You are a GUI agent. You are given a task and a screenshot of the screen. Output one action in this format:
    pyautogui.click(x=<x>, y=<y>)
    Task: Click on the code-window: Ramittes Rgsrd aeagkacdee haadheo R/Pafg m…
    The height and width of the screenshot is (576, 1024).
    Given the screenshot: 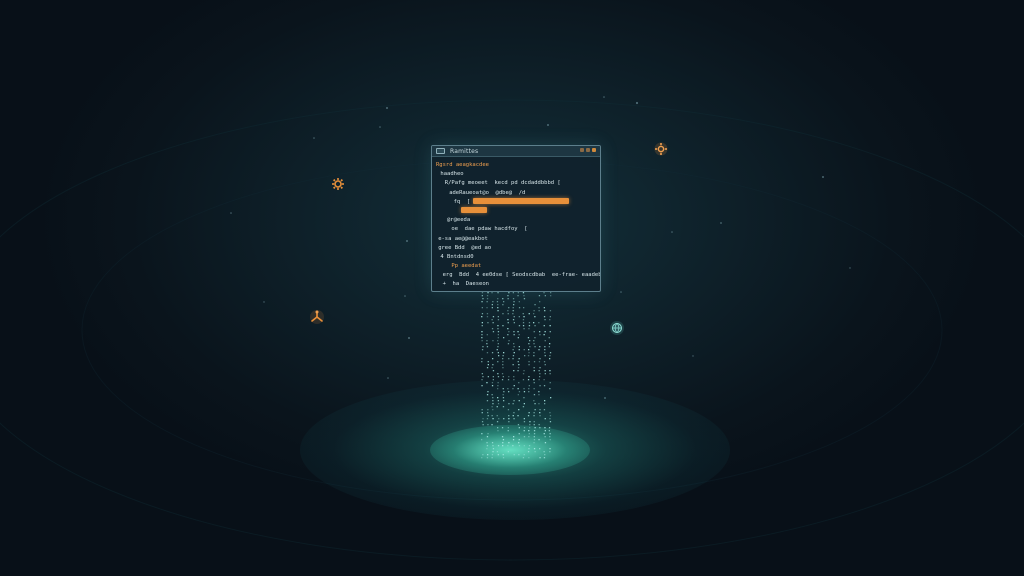 What is the action you would take?
    pyautogui.click(x=516, y=218)
    